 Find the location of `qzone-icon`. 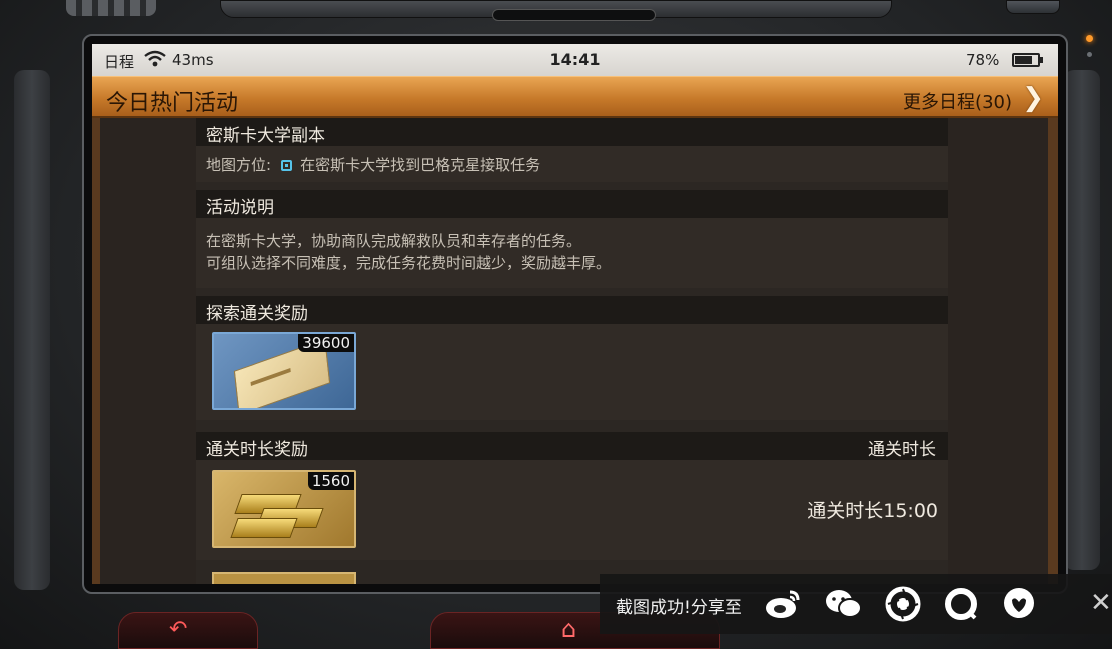

qzone-icon is located at coordinates (961, 604).